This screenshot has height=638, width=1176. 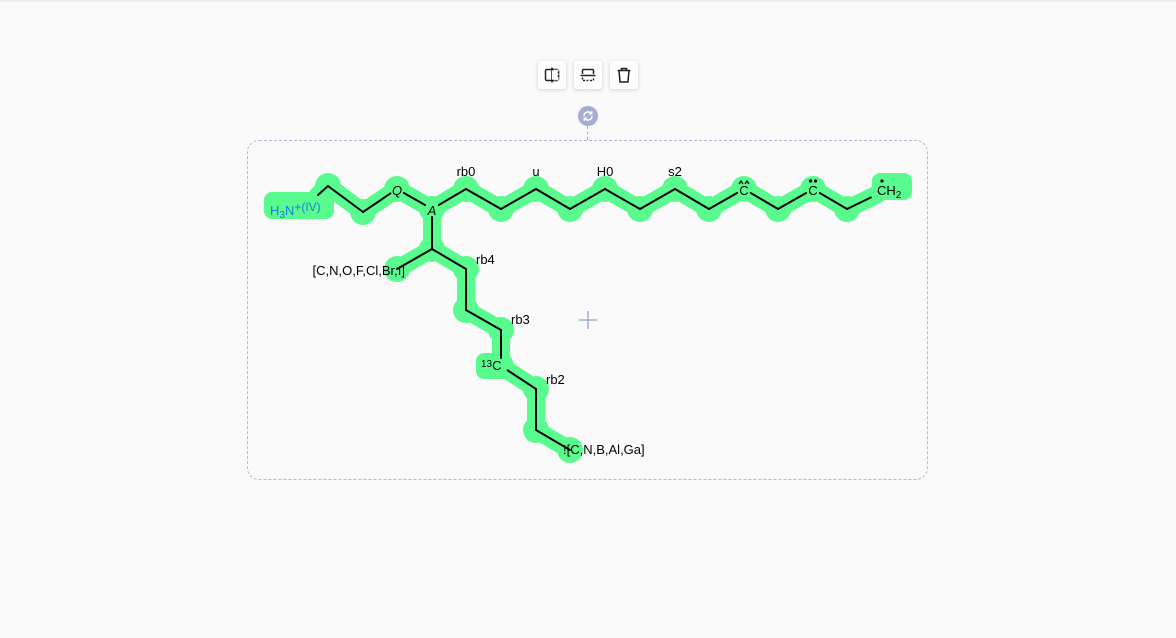 What do you see at coordinates (485, 259) in the screenshot?
I see `query-rb4: rb4` at bounding box center [485, 259].